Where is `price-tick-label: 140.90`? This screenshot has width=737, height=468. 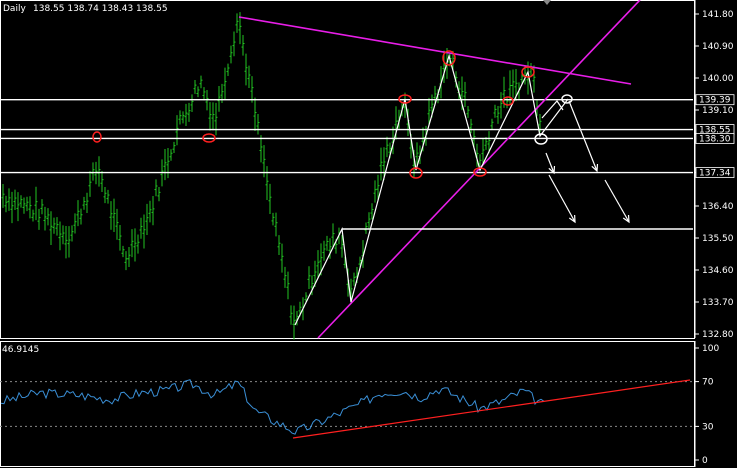 price-tick-label: 140.90 is located at coordinates (718, 47).